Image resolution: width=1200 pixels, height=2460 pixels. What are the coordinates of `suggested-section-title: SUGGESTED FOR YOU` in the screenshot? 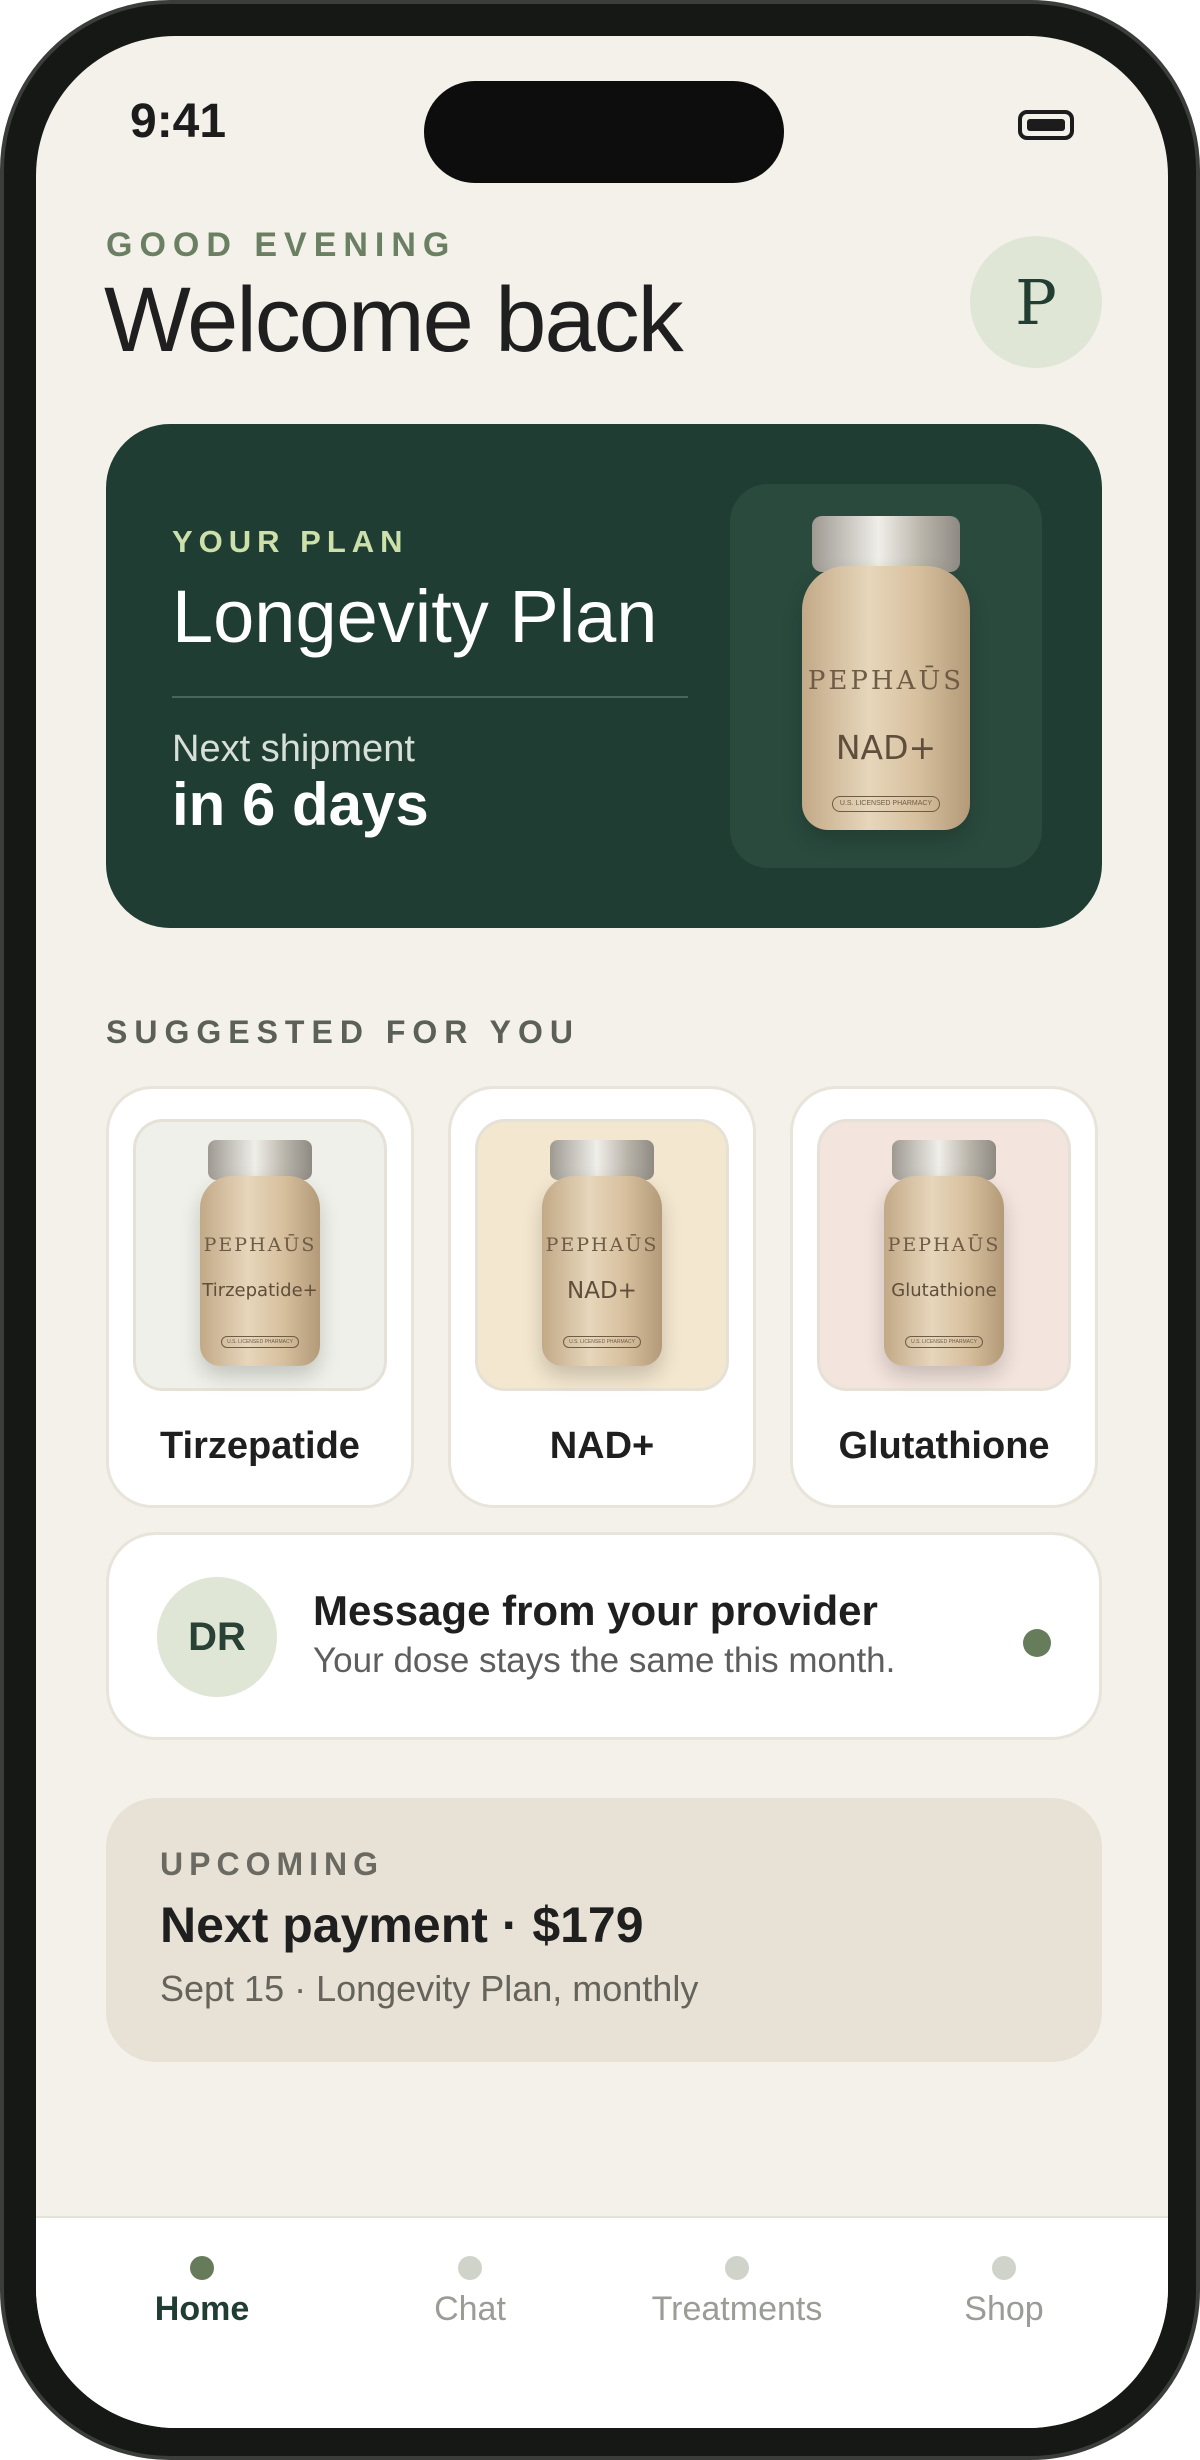 It's located at (343, 1032).